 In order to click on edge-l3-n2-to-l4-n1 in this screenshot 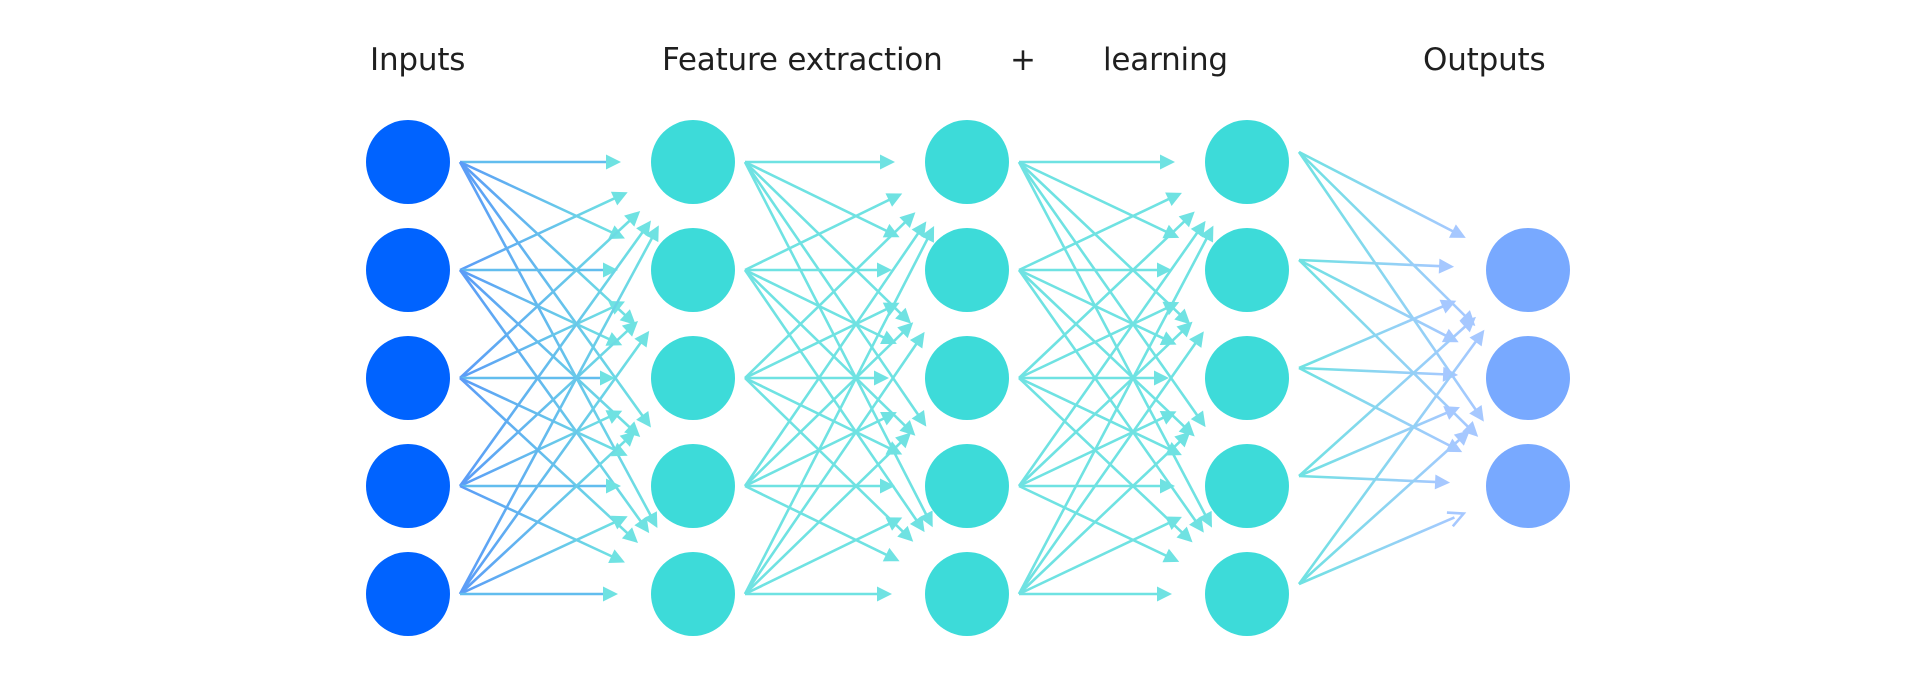, I will do `click(1373, 371)`.